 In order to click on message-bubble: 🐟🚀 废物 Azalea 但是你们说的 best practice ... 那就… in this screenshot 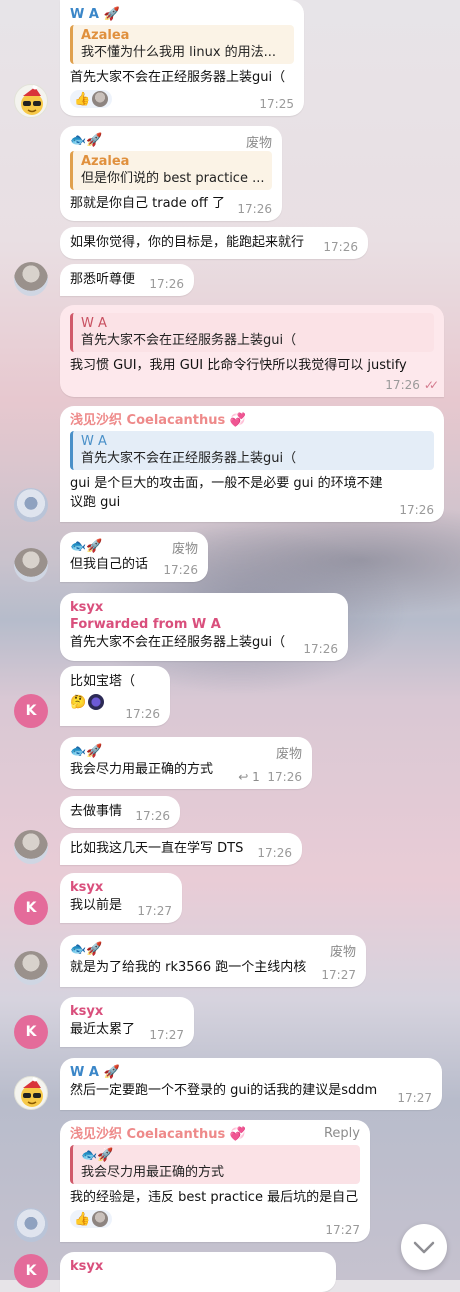, I will do `click(171, 173)`.